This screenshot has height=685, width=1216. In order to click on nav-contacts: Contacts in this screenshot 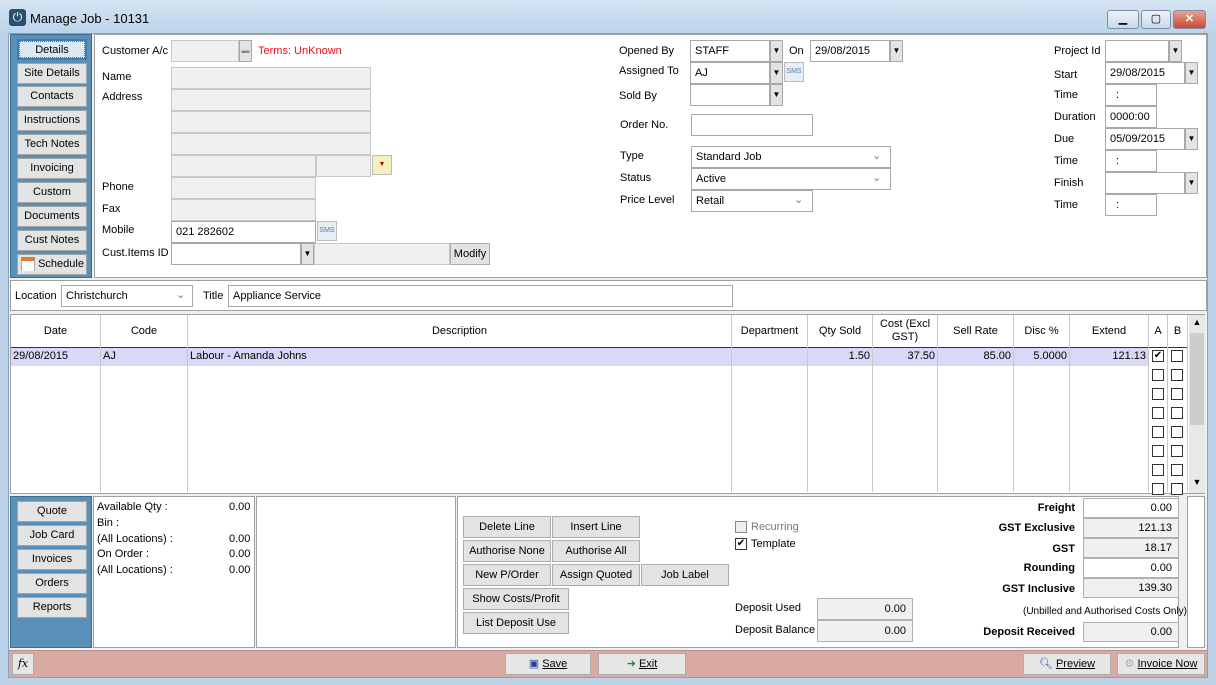, I will do `click(52, 96)`.